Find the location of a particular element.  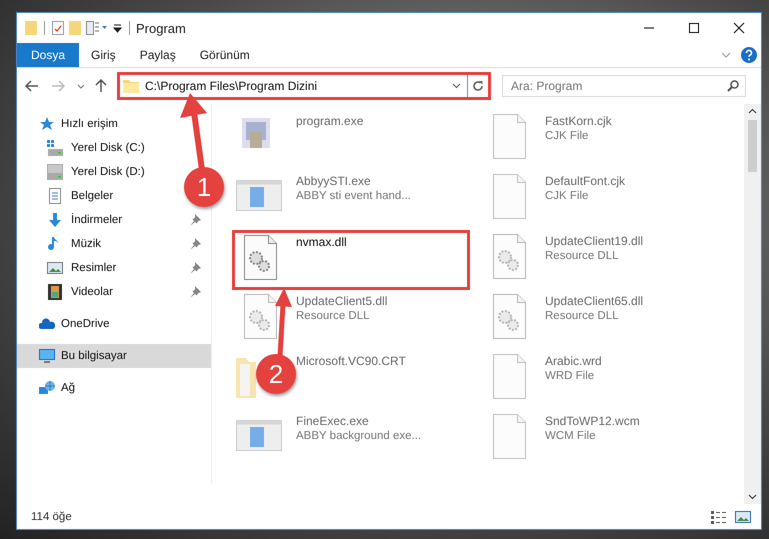

sidebar-item: Resimler is located at coordinates (114, 268).